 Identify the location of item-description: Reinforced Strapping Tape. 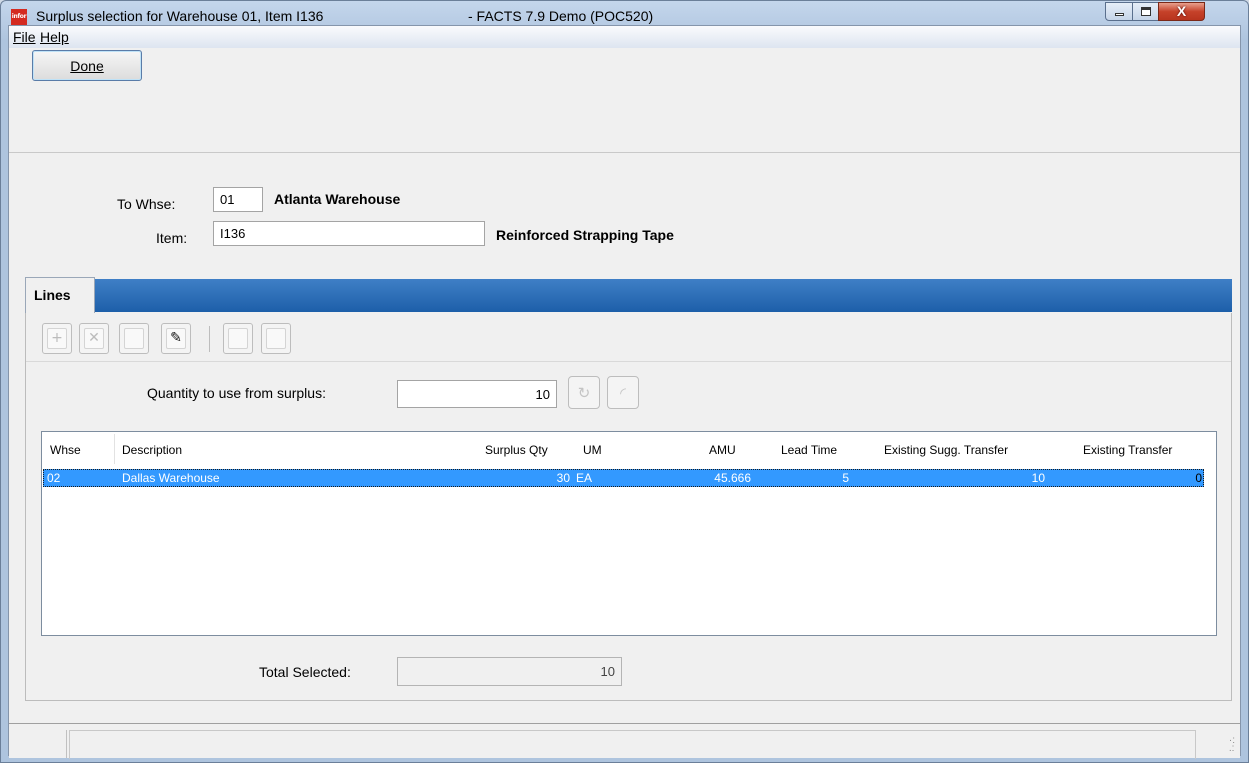
(585, 235).